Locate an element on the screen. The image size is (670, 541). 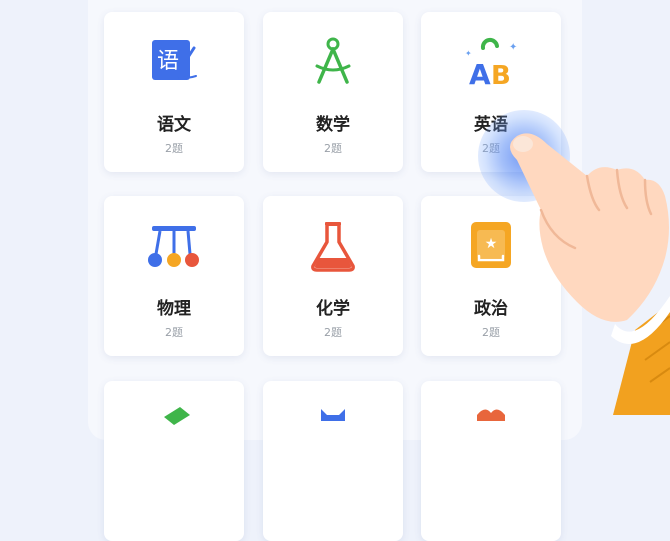
compass-icon is located at coordinates (333, 60).